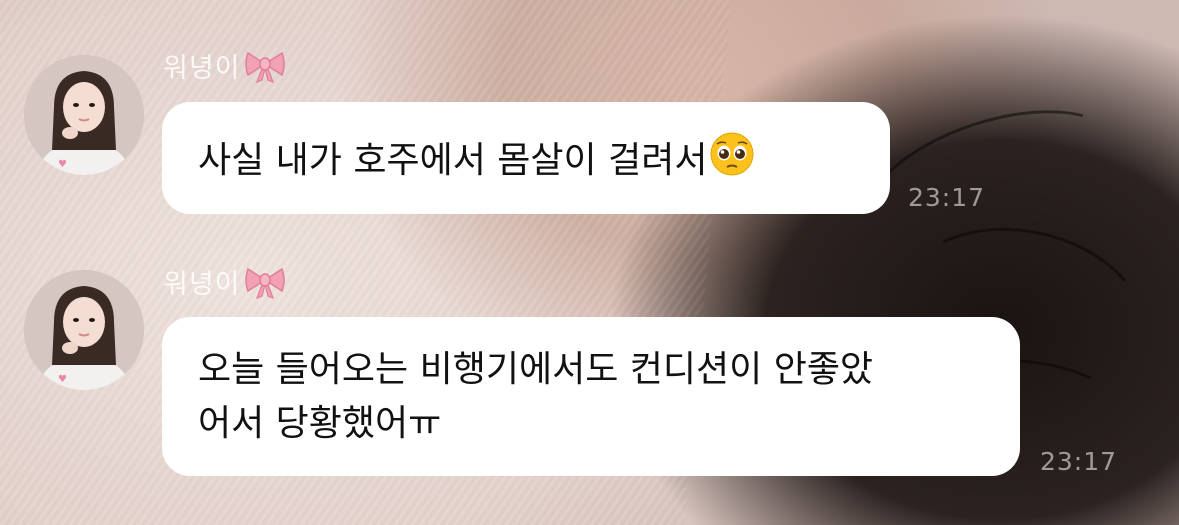 The height and width of the screenshot is (525, 1179). What do you see at coordinates (320, 423) in the screenshot?
I see `message-text-line: 어서 당황했어ㅠ` at bounding box center [320, 423].